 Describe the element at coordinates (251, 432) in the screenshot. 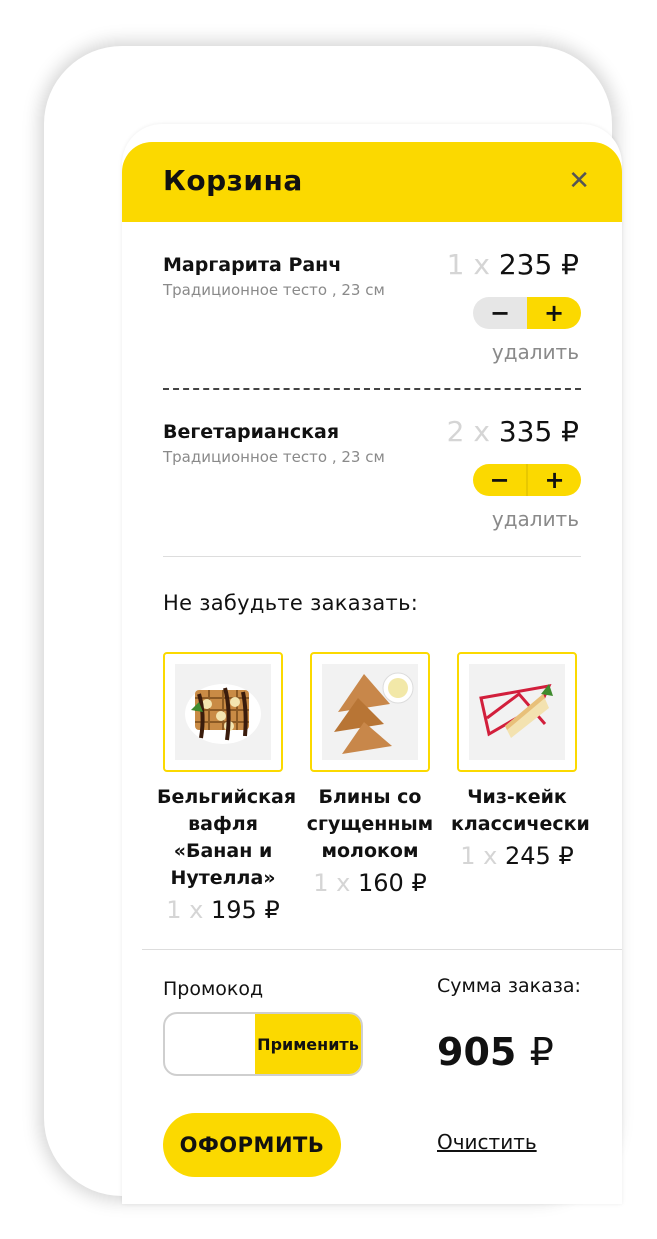

I see `item-name: Вегетарианская` at that location.